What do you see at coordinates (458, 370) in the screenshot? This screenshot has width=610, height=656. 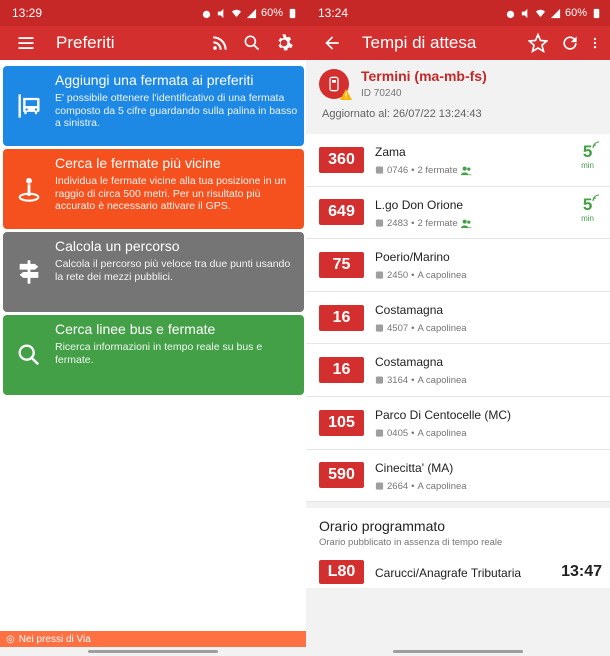 I see `arrival-row: 16 Costamagna 3164 • A capolinea` at bounding box center [458, 370].